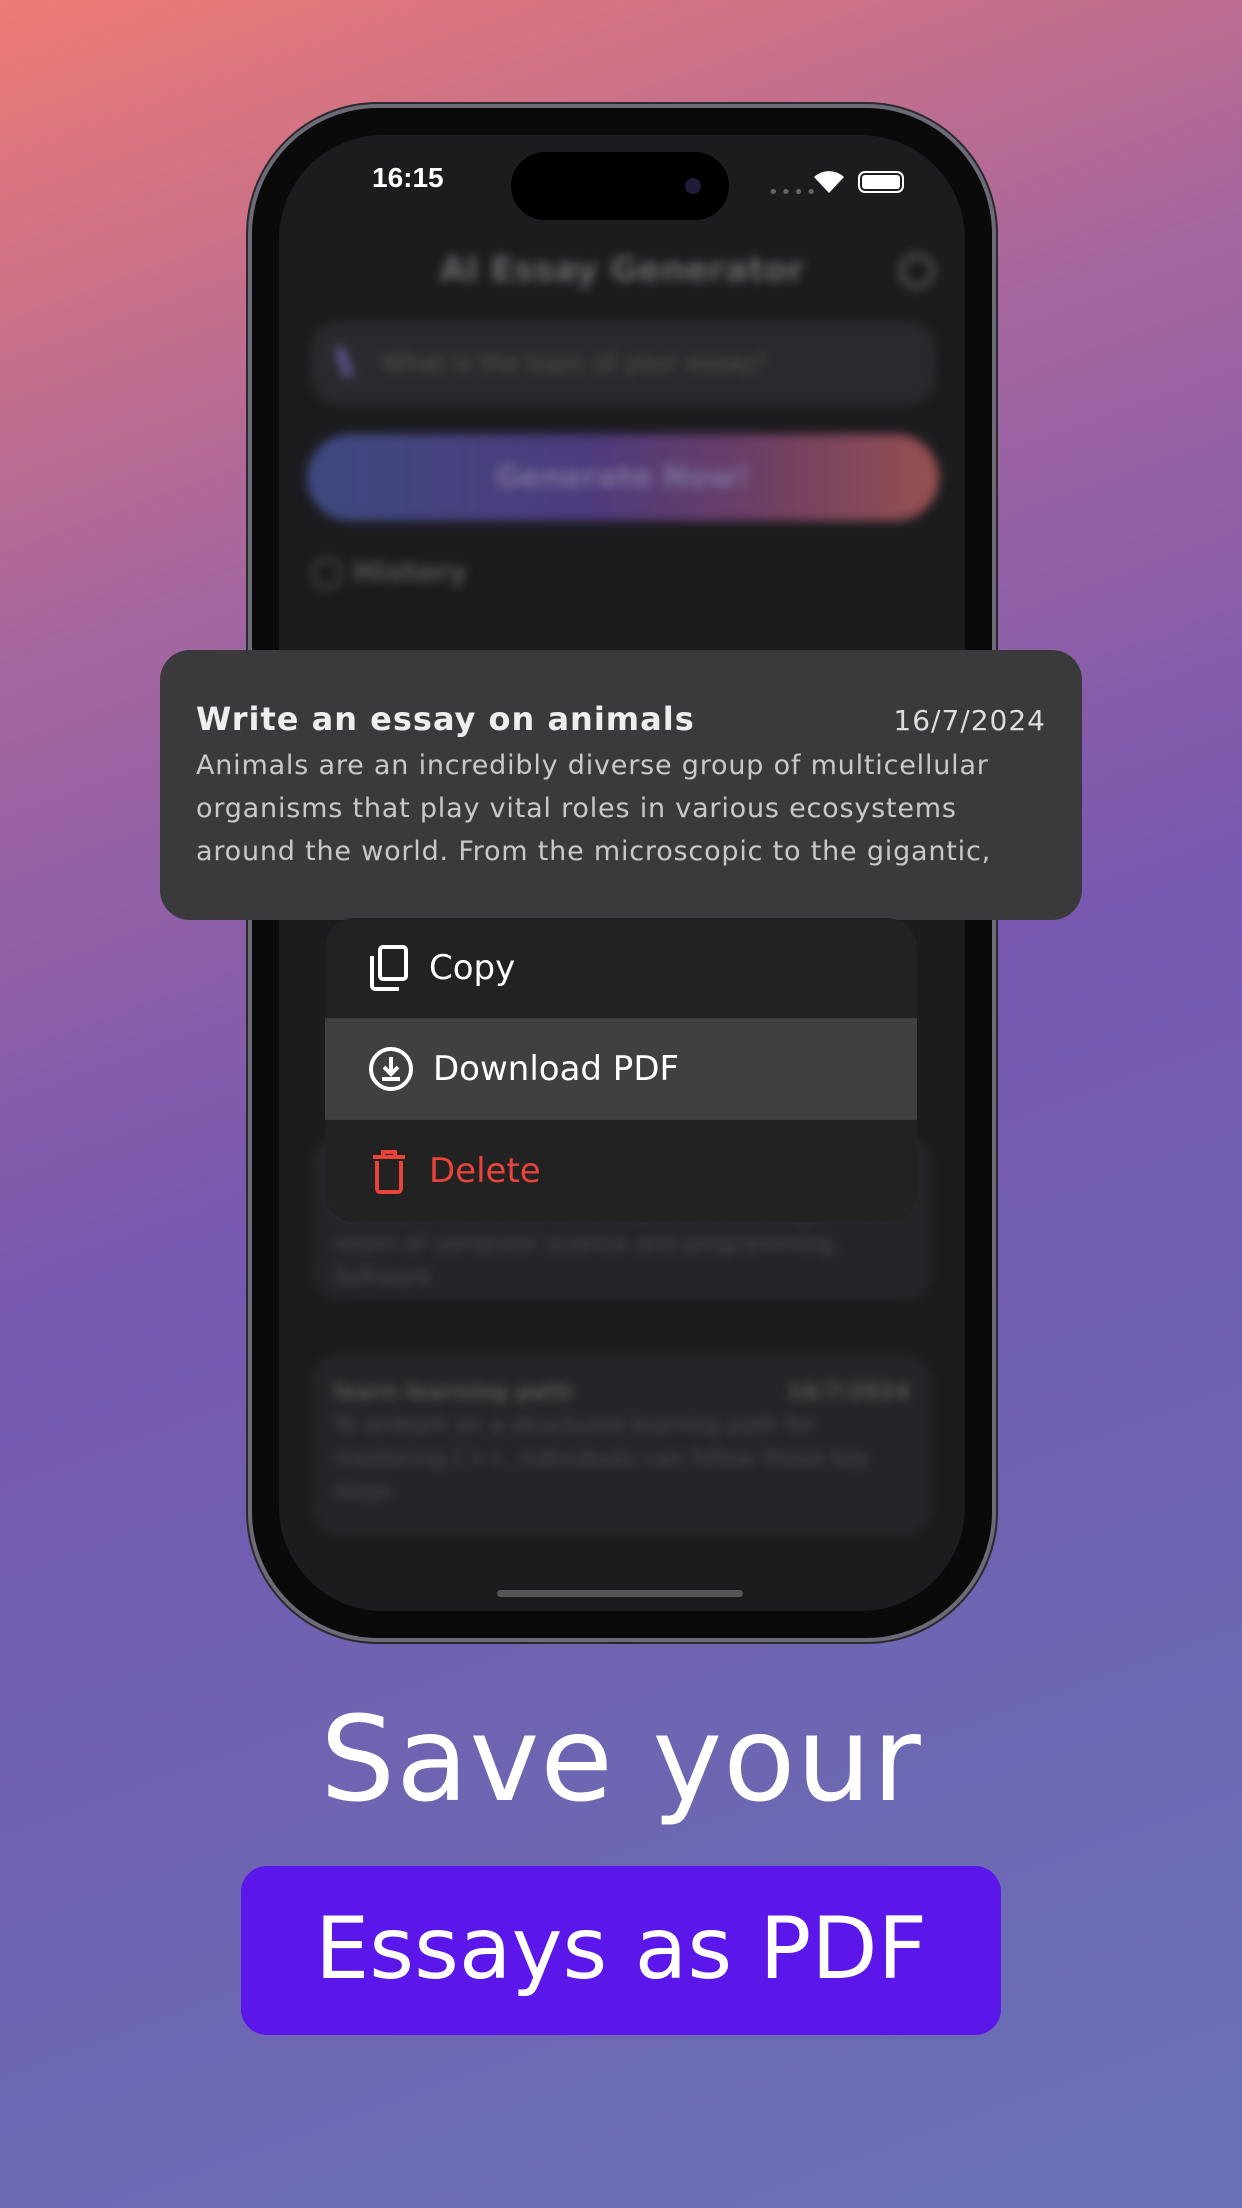  I want to click on history-label: History, so click(410, 571).